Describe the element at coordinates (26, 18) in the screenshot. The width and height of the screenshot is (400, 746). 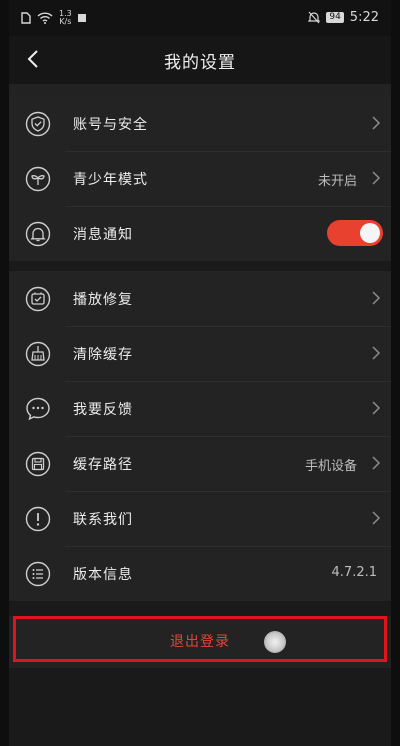
I see `sim-icon` at that location.